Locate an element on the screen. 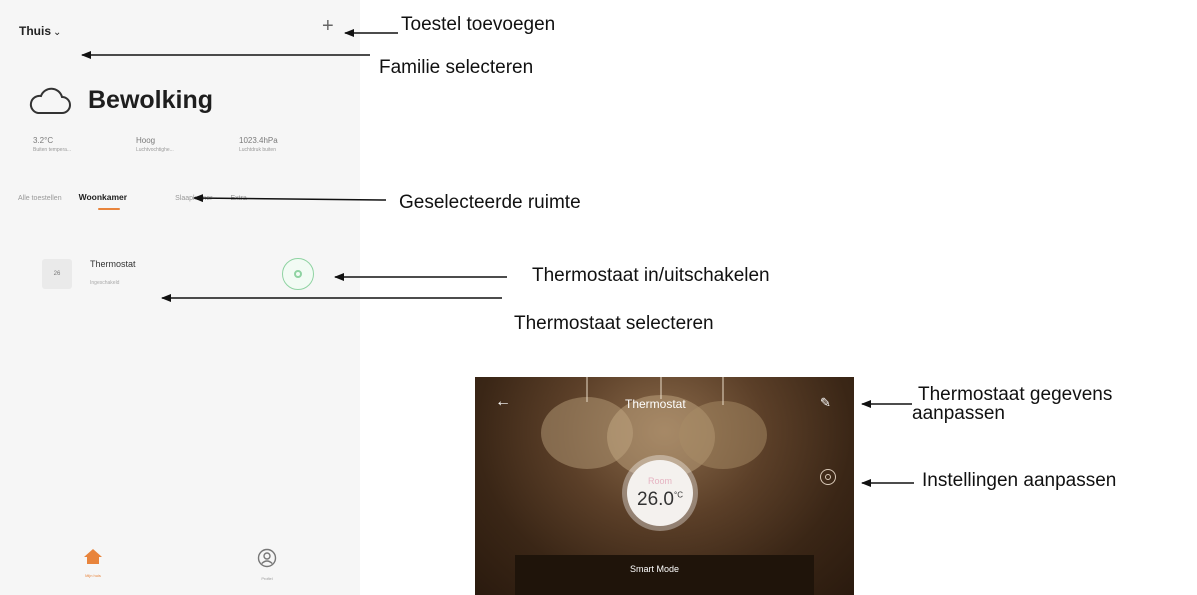 This screenshot has width=1197, height=595. family-selector: Thuis ⌄ is located at coordinates (40, 31).